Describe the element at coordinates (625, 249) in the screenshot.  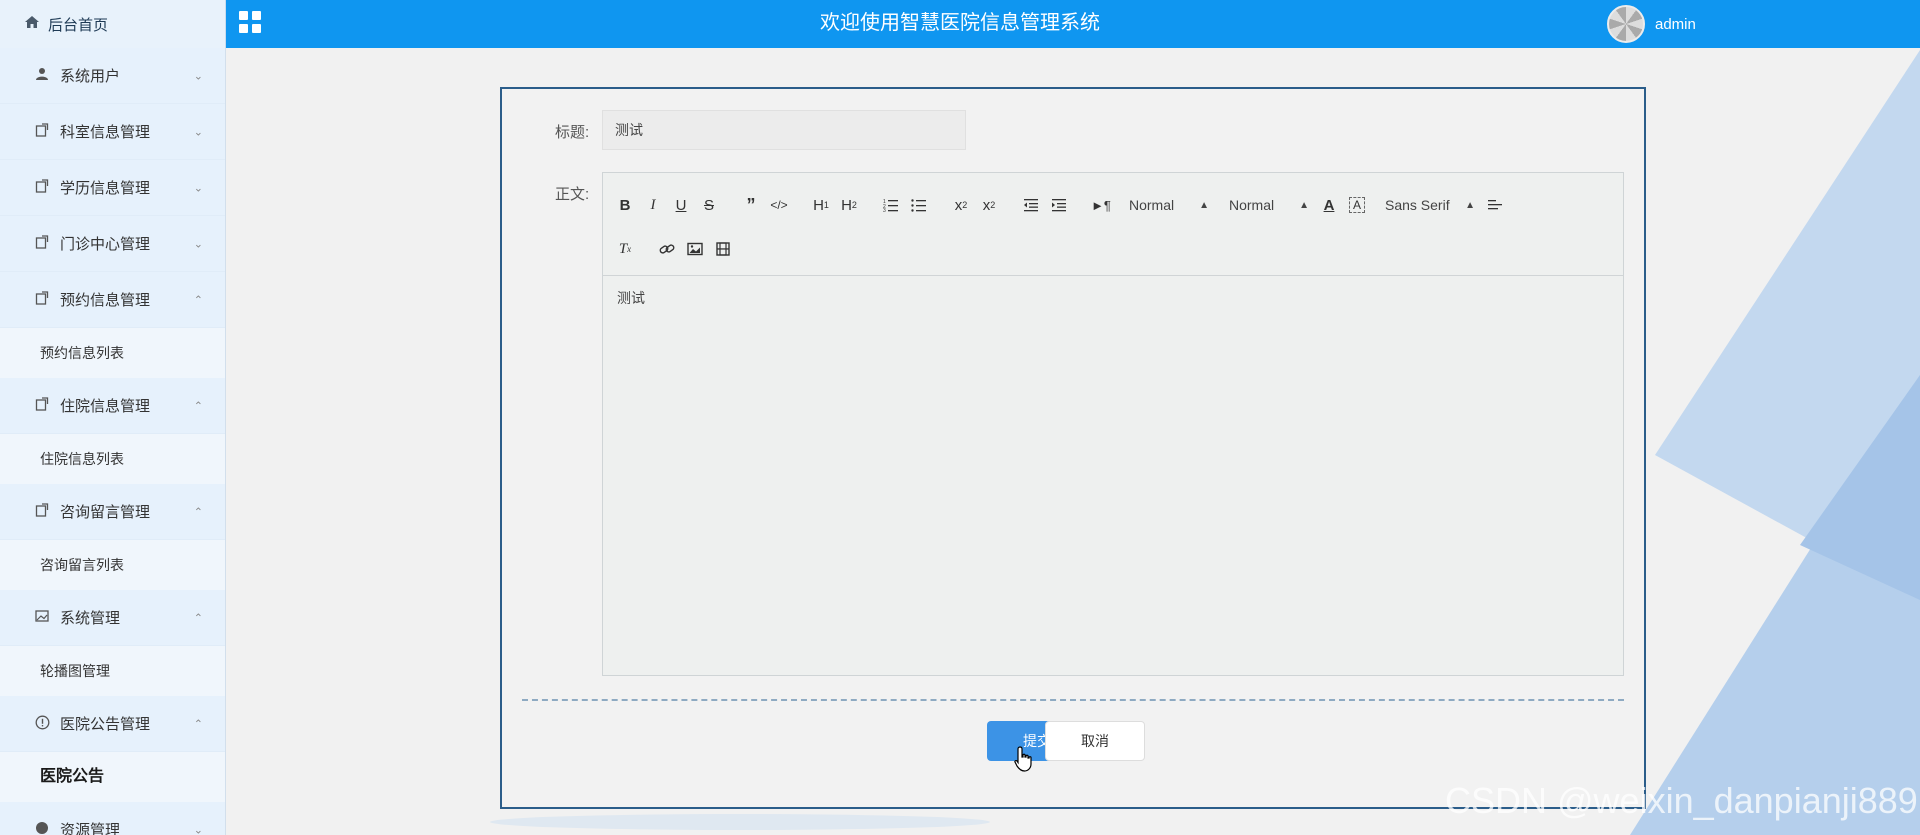
I see `clear-format-icon: Tx` at that location.